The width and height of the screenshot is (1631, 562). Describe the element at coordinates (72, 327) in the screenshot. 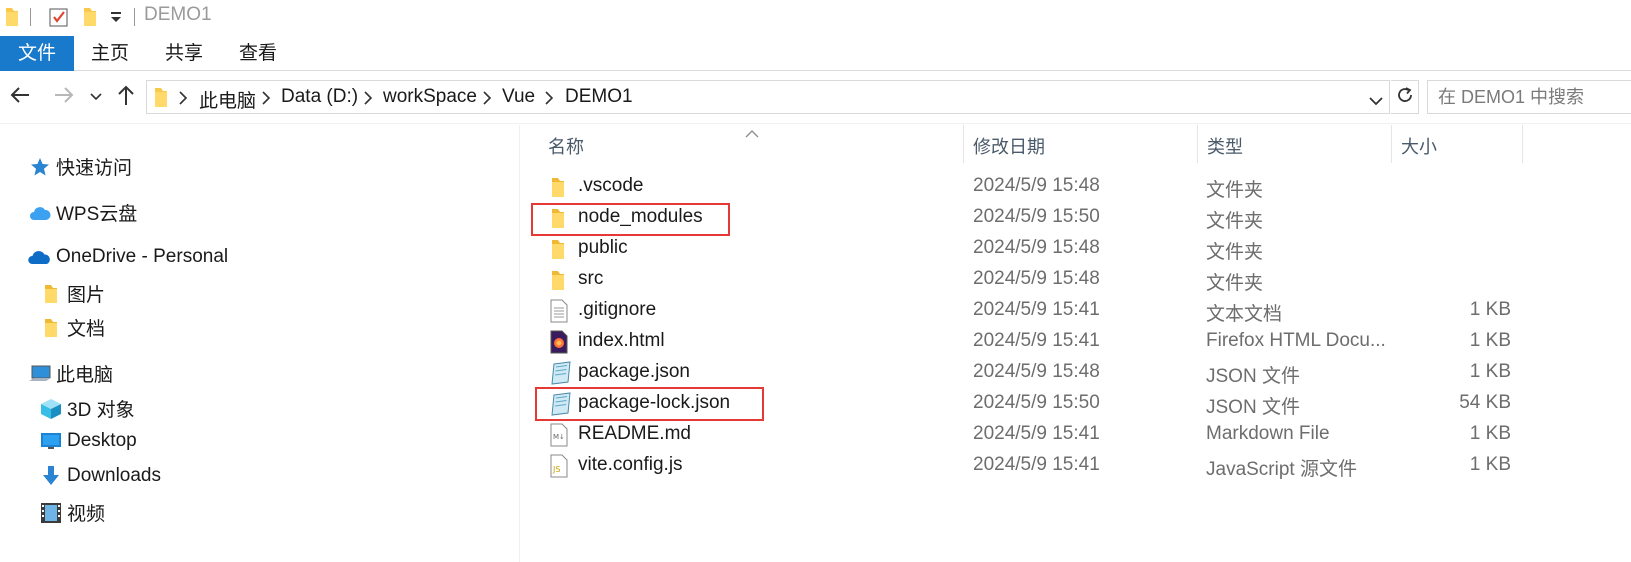

I see `nav-item-documents: 文档` at that location.